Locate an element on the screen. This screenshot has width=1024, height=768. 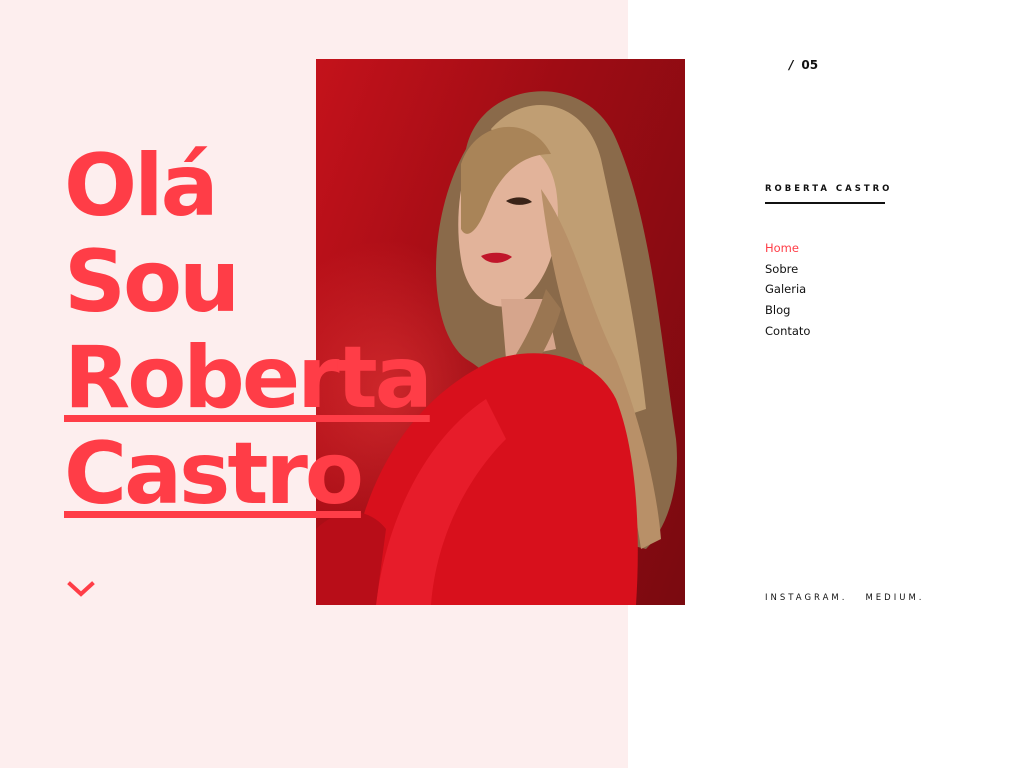
nav-item-contato: Contato is located at coordinates (787, 331).